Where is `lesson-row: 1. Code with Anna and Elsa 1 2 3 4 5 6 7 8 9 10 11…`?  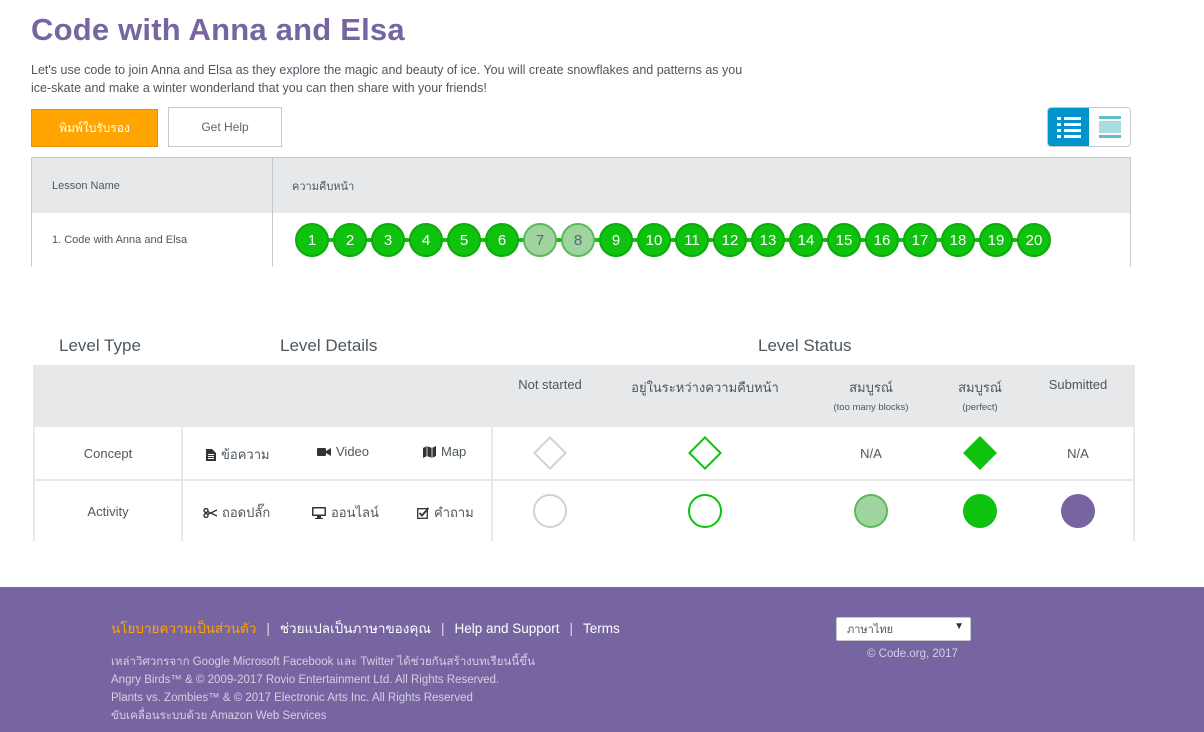
lesson-row: 1. Code with Anna and Elsa 1 2 3 4 5 6 7 8 9 10 11… is located at coordinates (581, 240).